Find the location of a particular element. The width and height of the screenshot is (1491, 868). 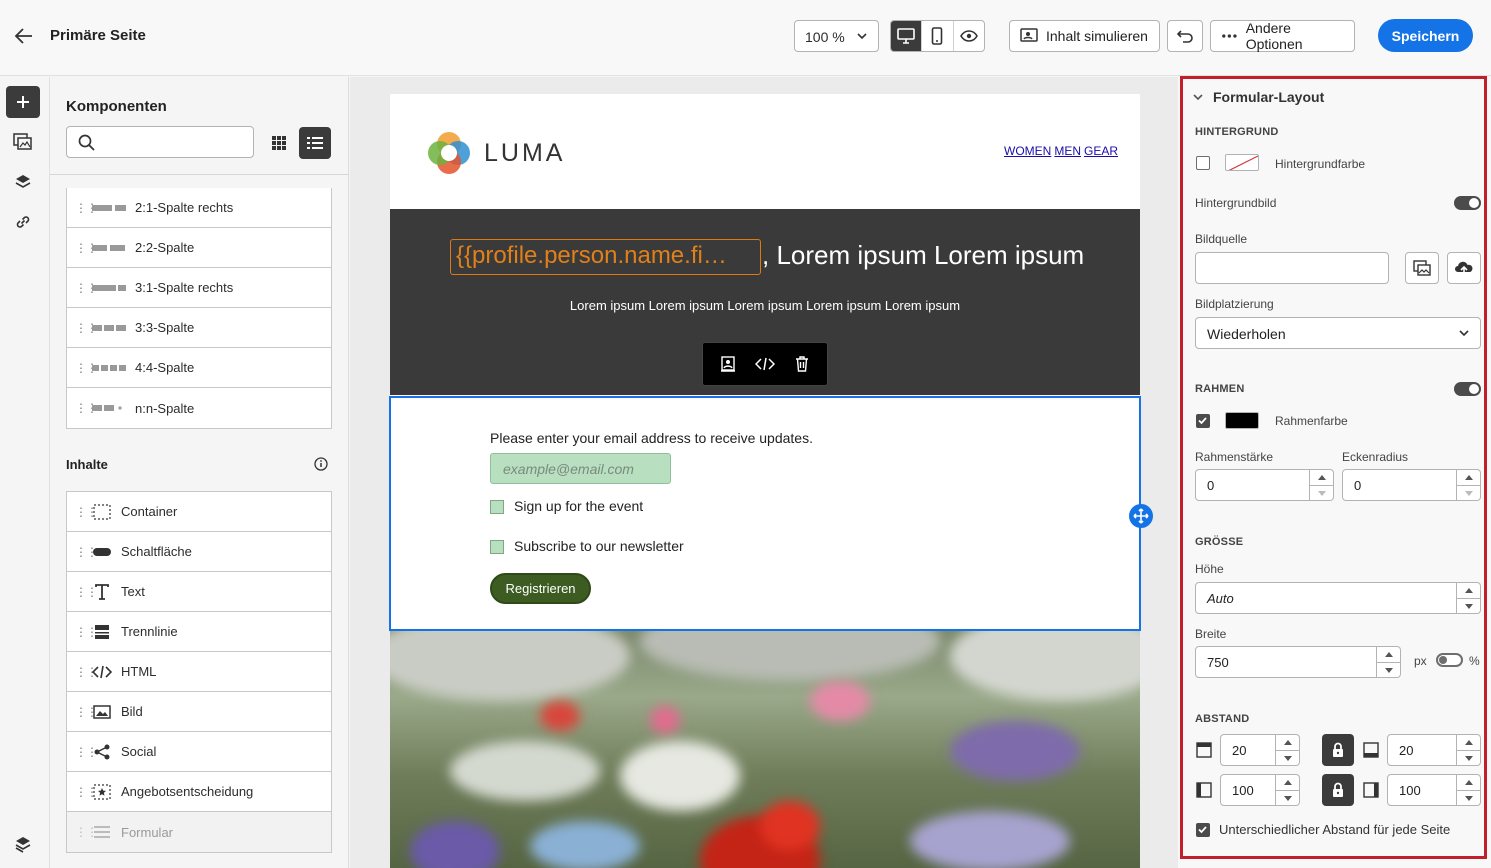

background-color-checkbox is located at coordinates (1203, 163).